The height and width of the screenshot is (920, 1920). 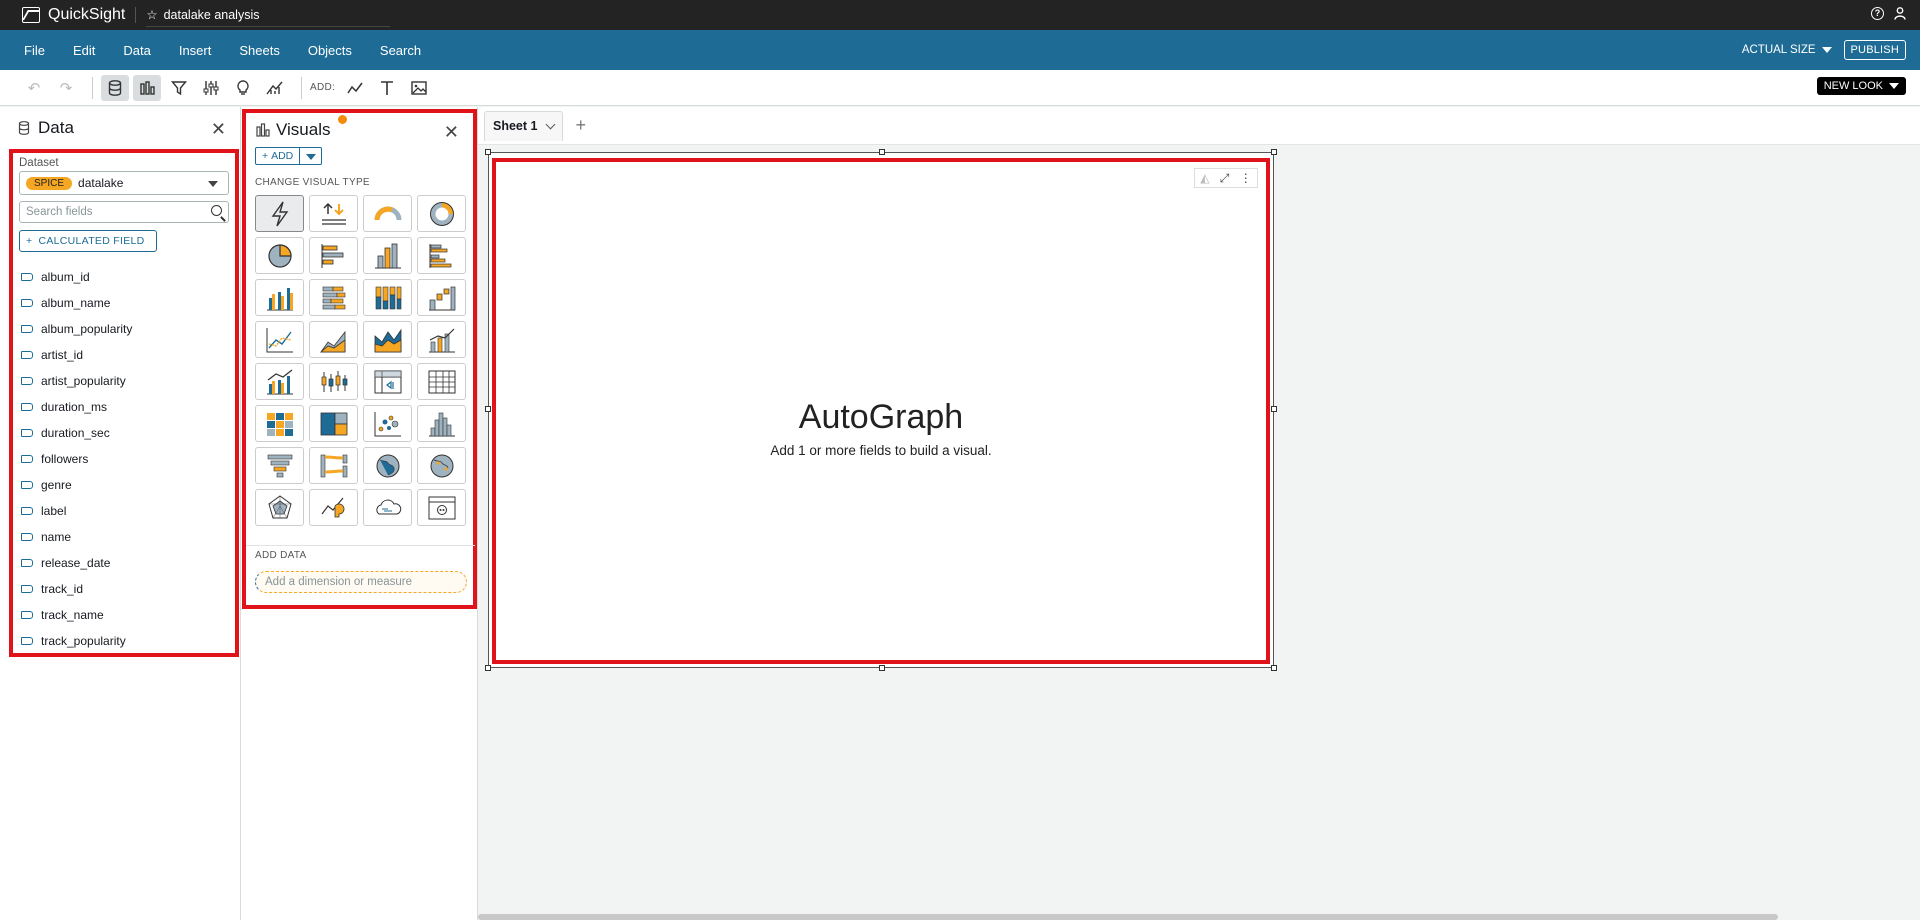 I want to click on field-item: name, so click(x=124, y=537).